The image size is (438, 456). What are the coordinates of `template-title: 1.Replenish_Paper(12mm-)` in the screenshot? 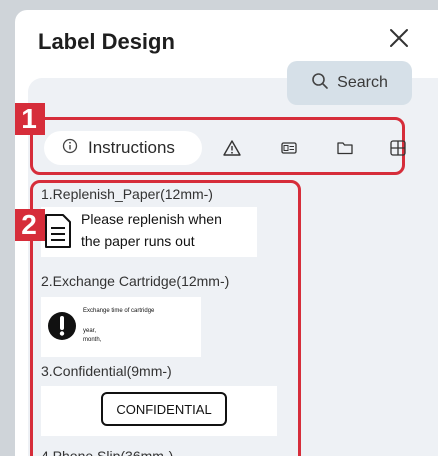 It's located at (127, 194).